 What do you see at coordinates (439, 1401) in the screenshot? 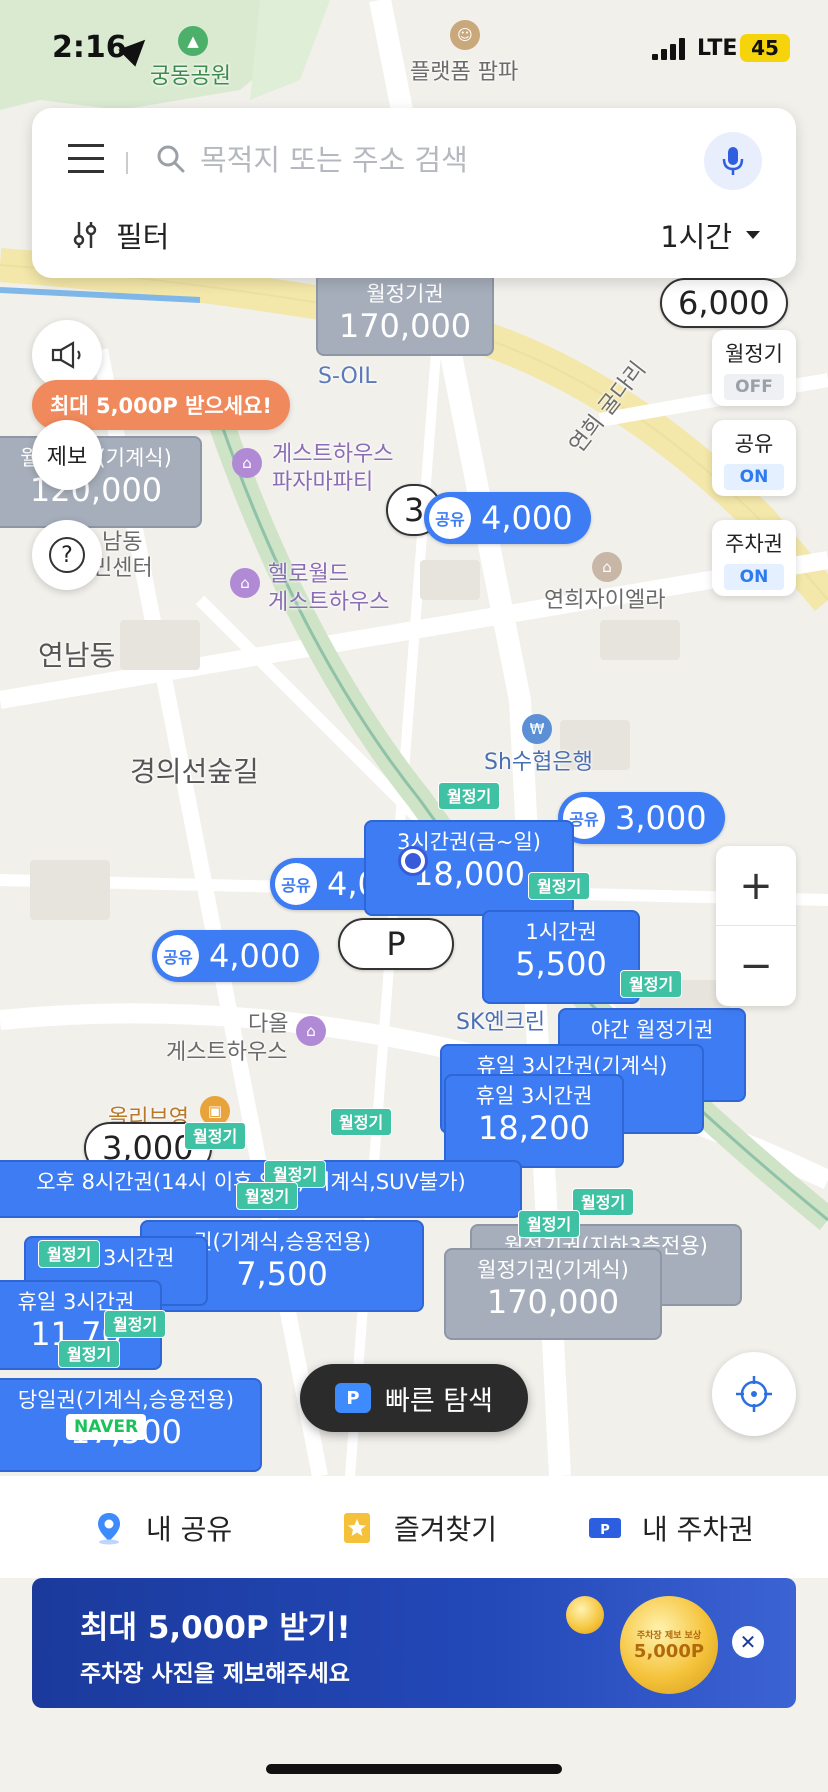
I see `quick-search-label: 빠른 탐색` at bounding box center [439, 1401].